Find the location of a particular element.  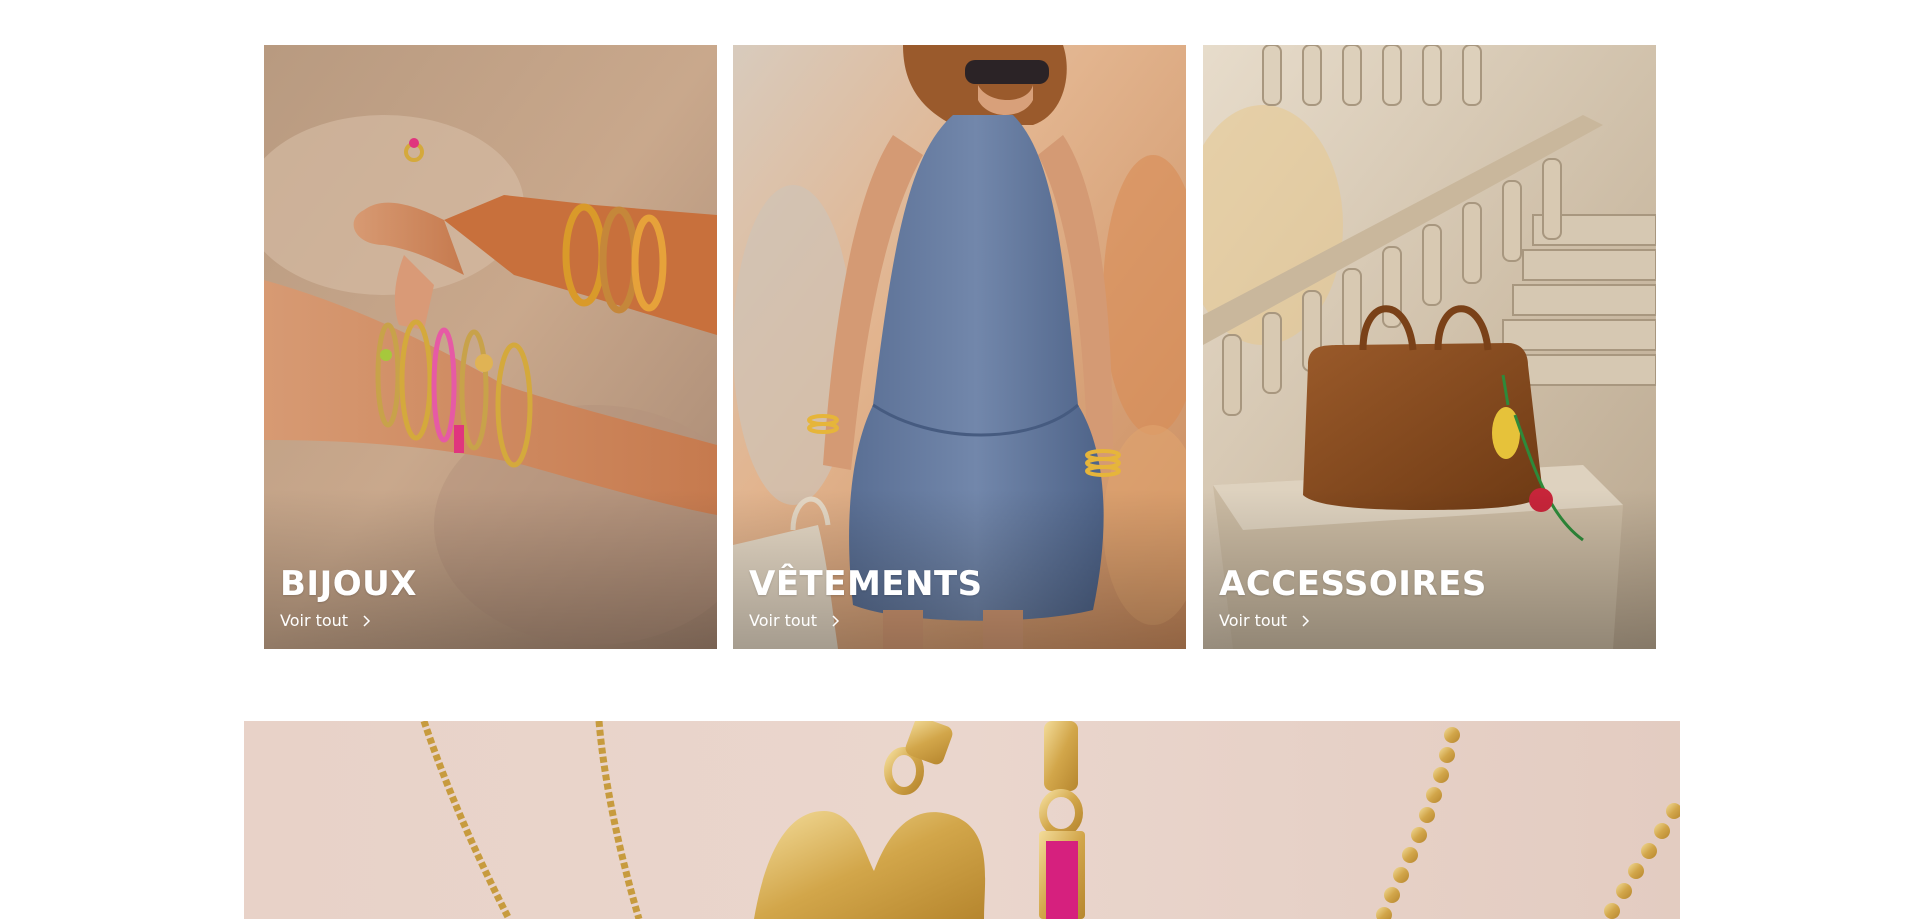

category-title: ACCESSOIRES is located at coordinates (1353, 584).